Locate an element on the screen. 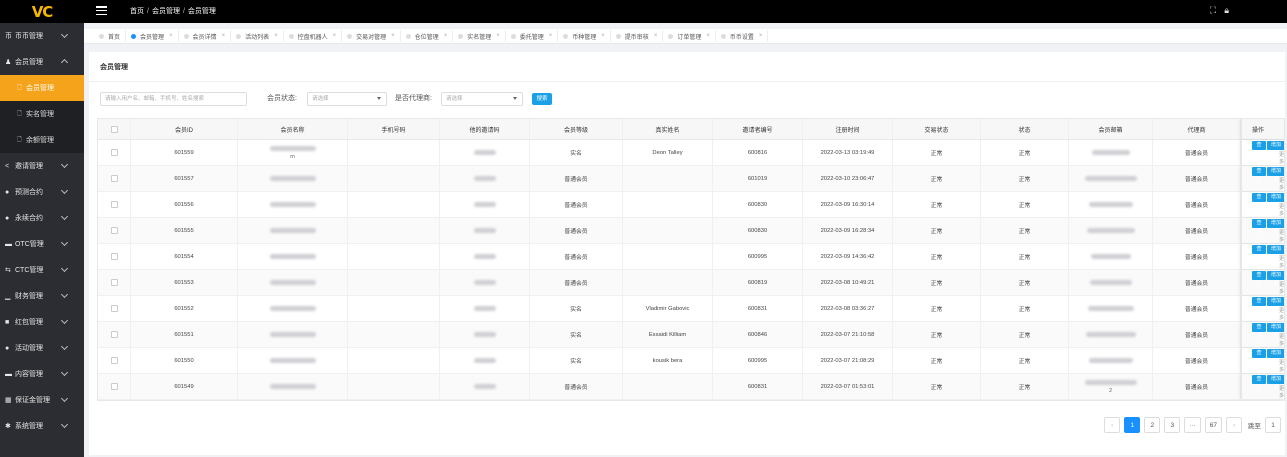 This screenshot has width=1287, height=457. sidebar-item: ● 永续合约 is located at coordinates (42, 218).